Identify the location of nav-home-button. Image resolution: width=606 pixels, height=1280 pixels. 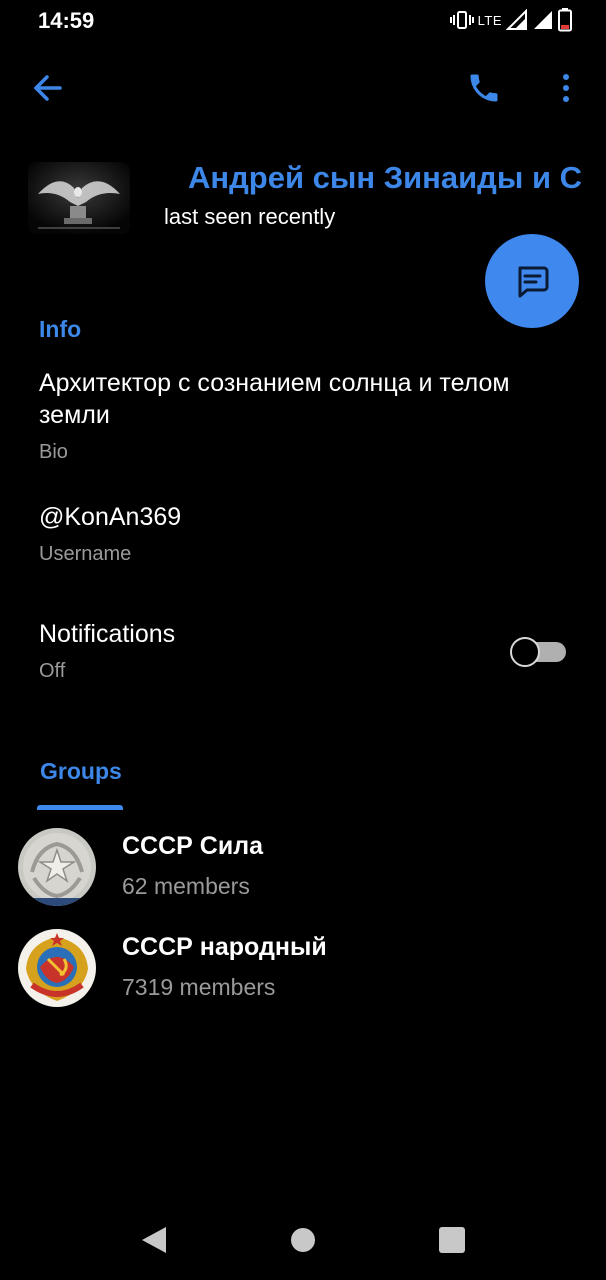
(303, 1240).